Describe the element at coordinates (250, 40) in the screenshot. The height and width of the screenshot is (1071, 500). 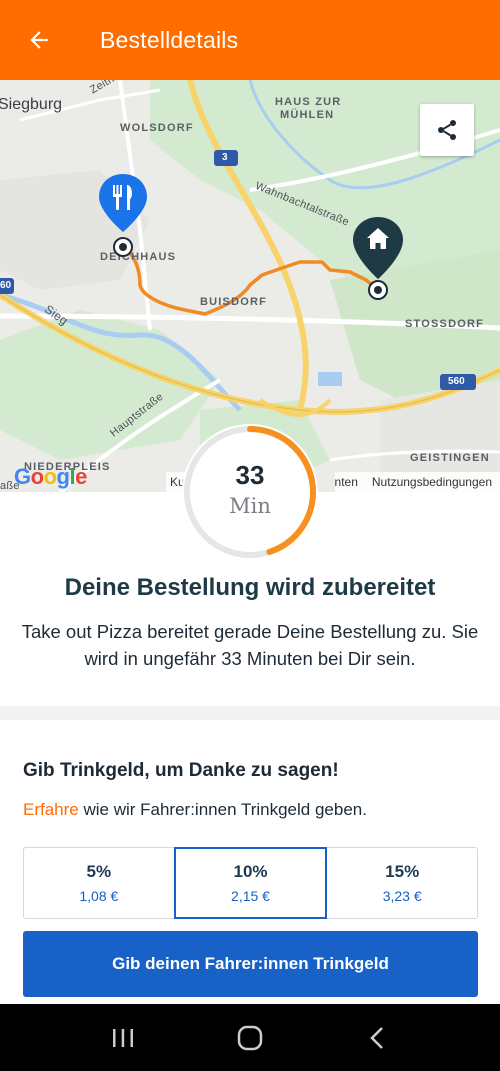
I see `app-header: Bestelldetails` at that location.